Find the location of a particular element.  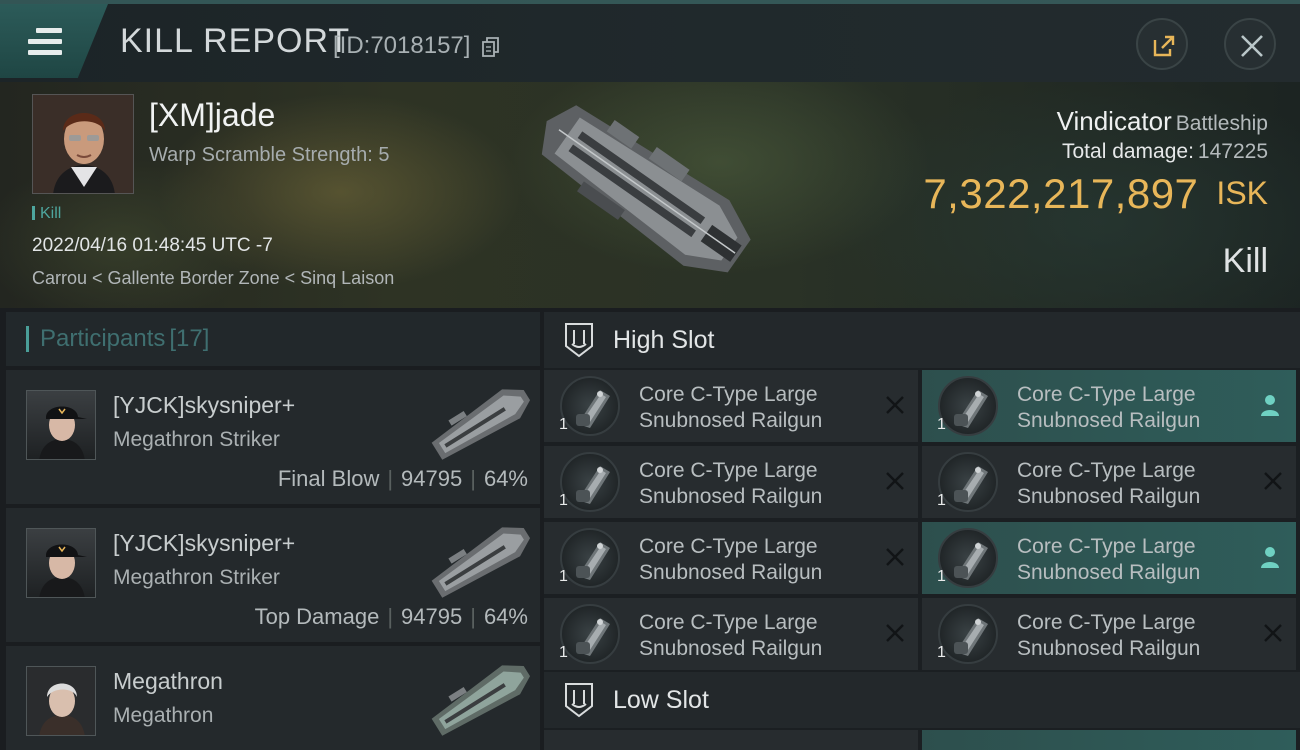

isk-value: 7,322,217,897 is located at coordinates (1061, 193).